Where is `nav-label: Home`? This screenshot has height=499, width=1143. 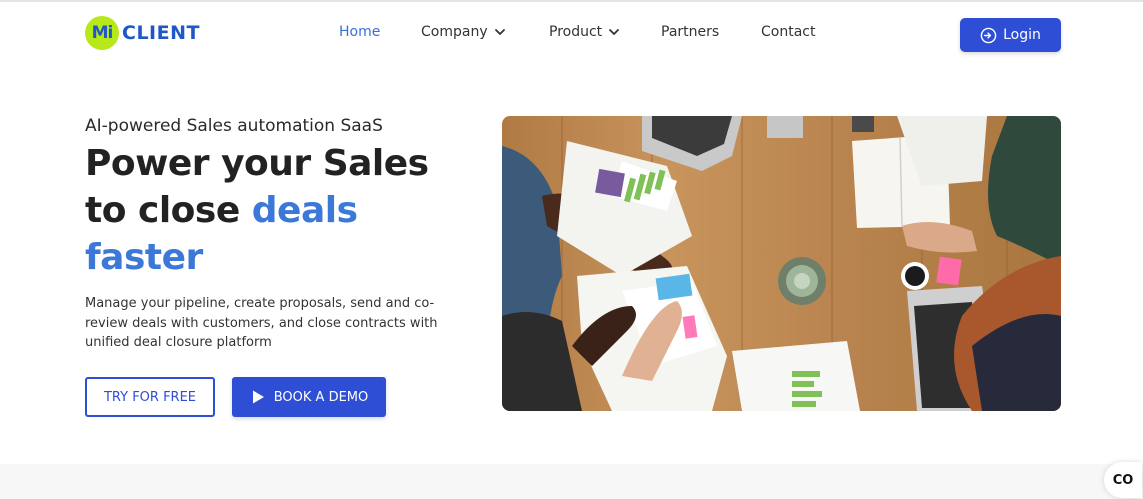 nav-label: Home is located at coordinates (360, 32).